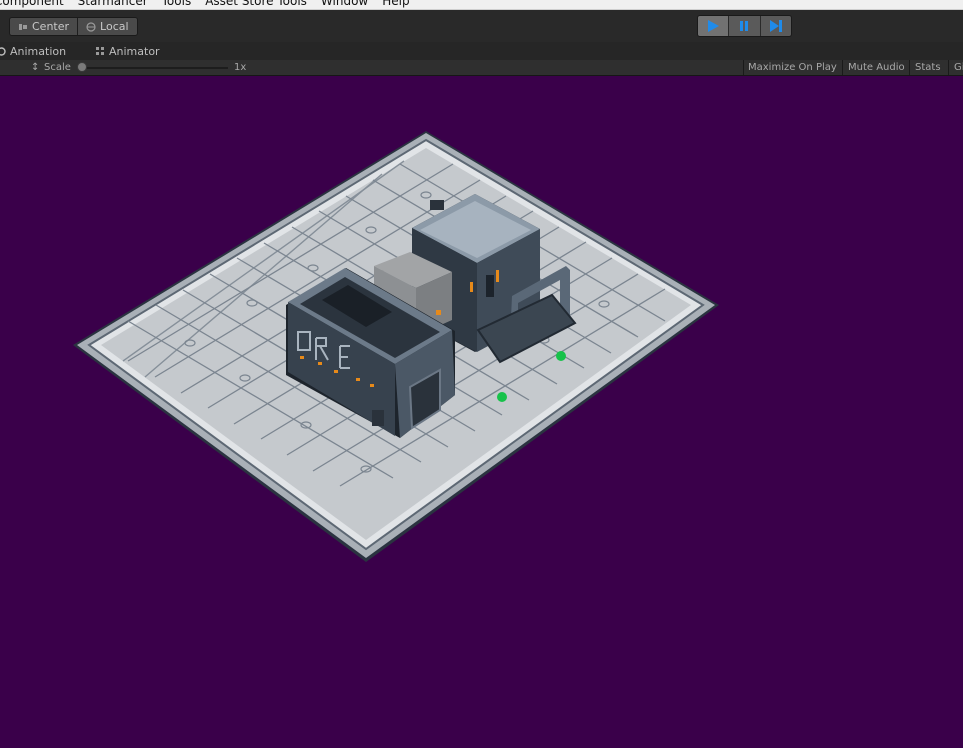 The height and width of the screenshot is (748, 963). I want to click on menu-component: Component, so click(32, 4).